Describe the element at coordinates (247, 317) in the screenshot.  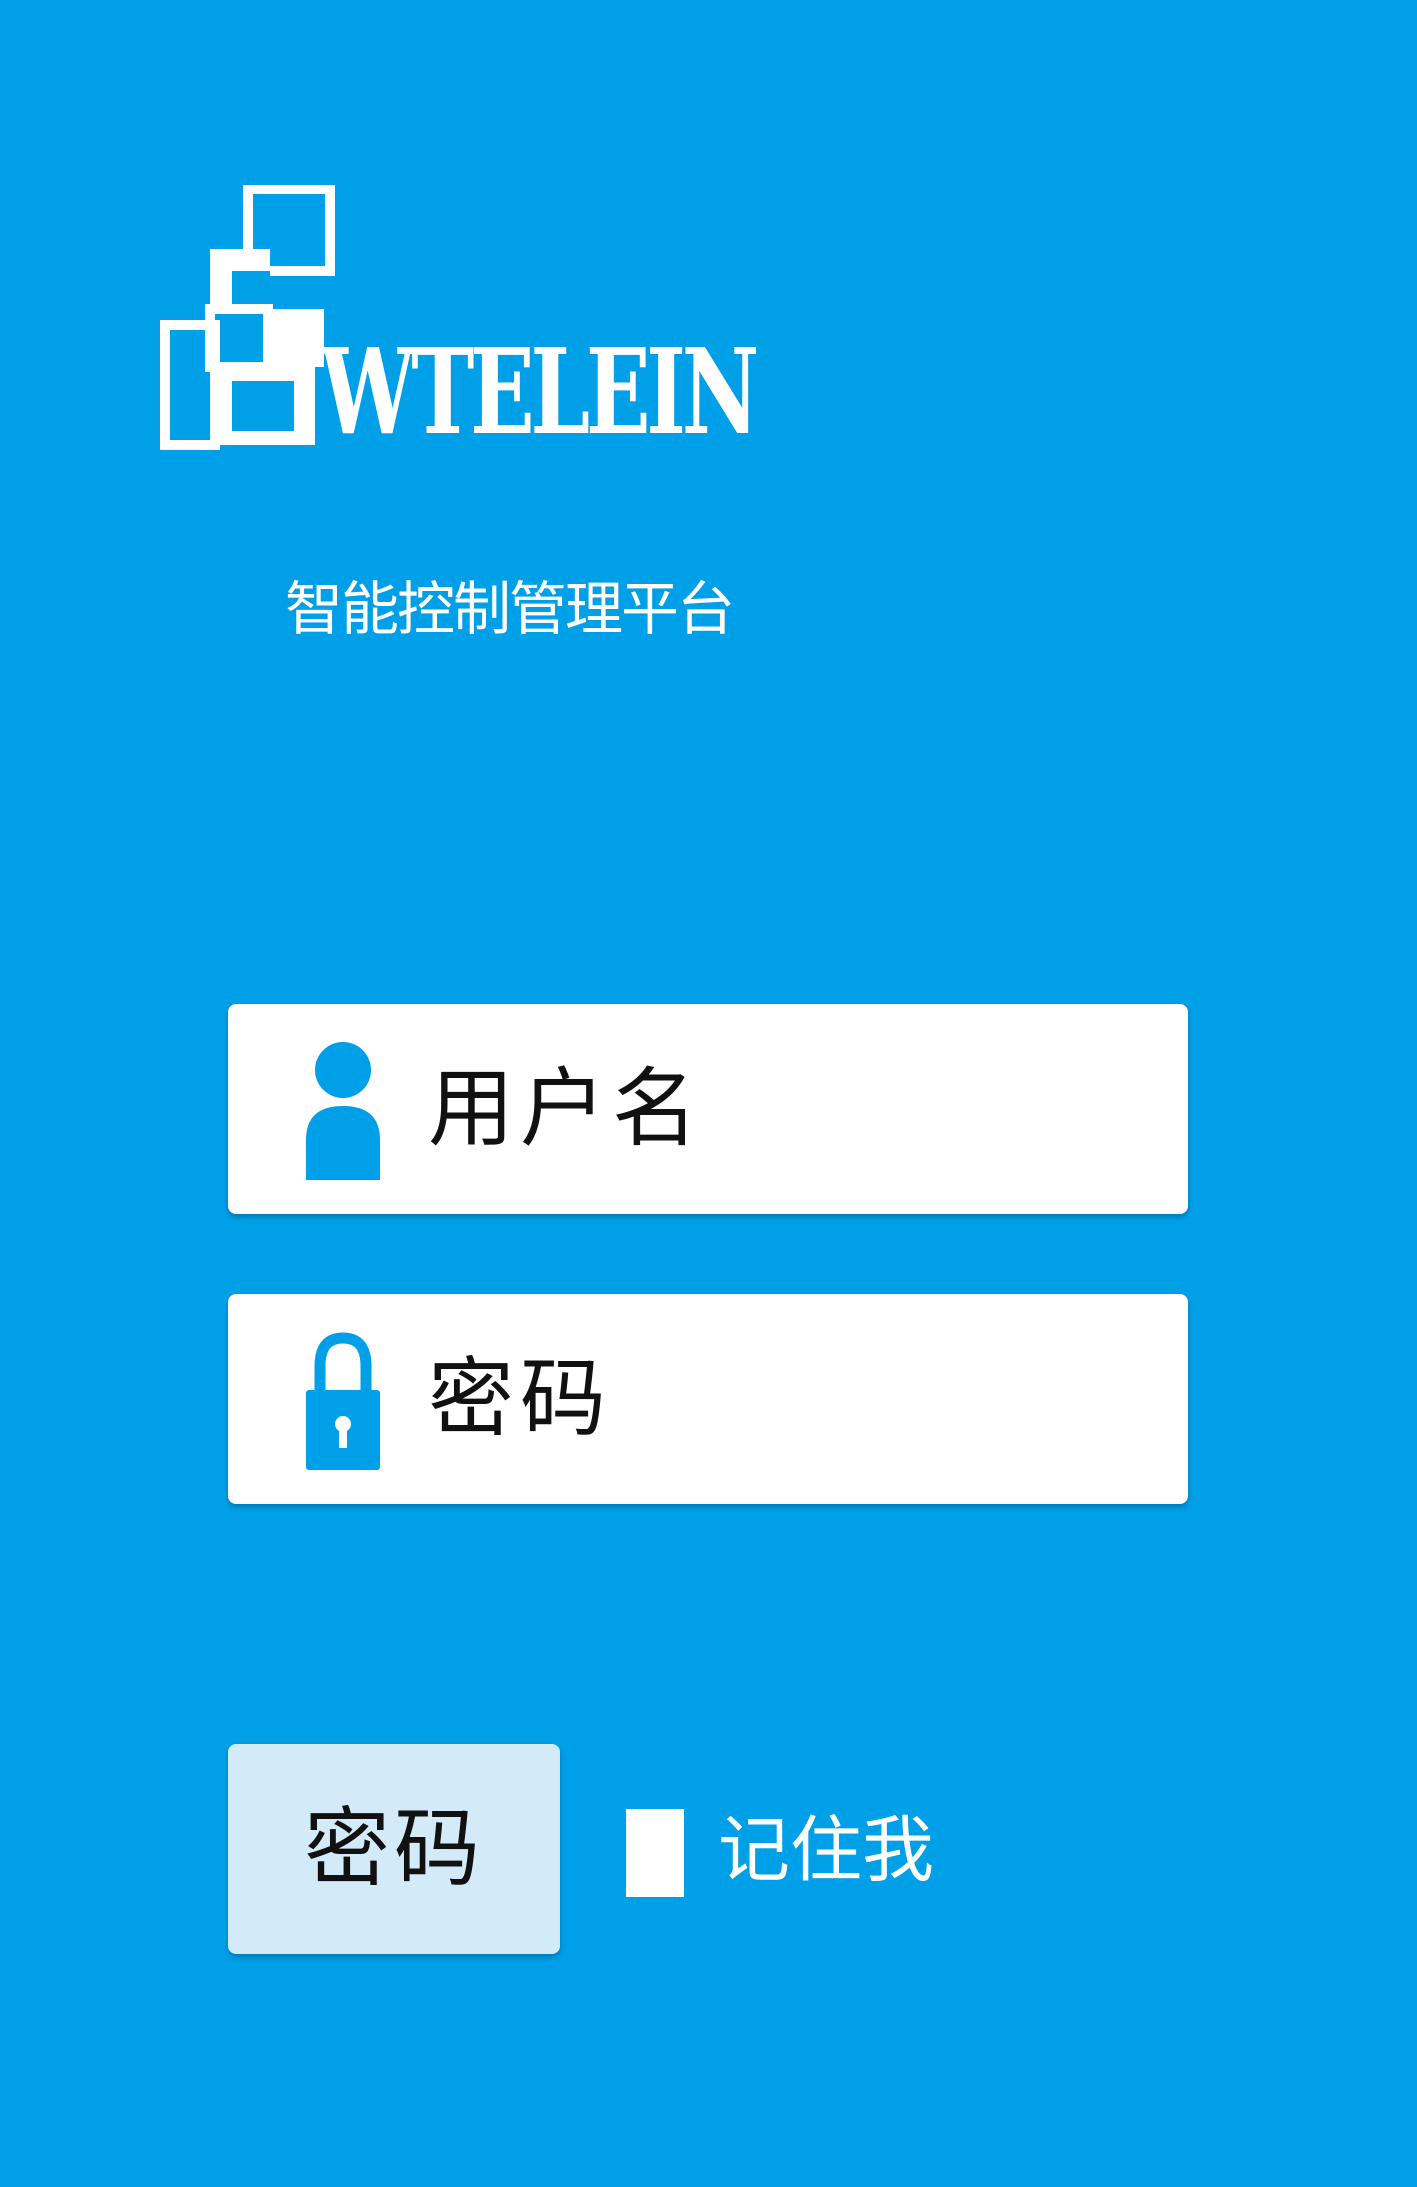
I see `logo-mark-icon` at that location.